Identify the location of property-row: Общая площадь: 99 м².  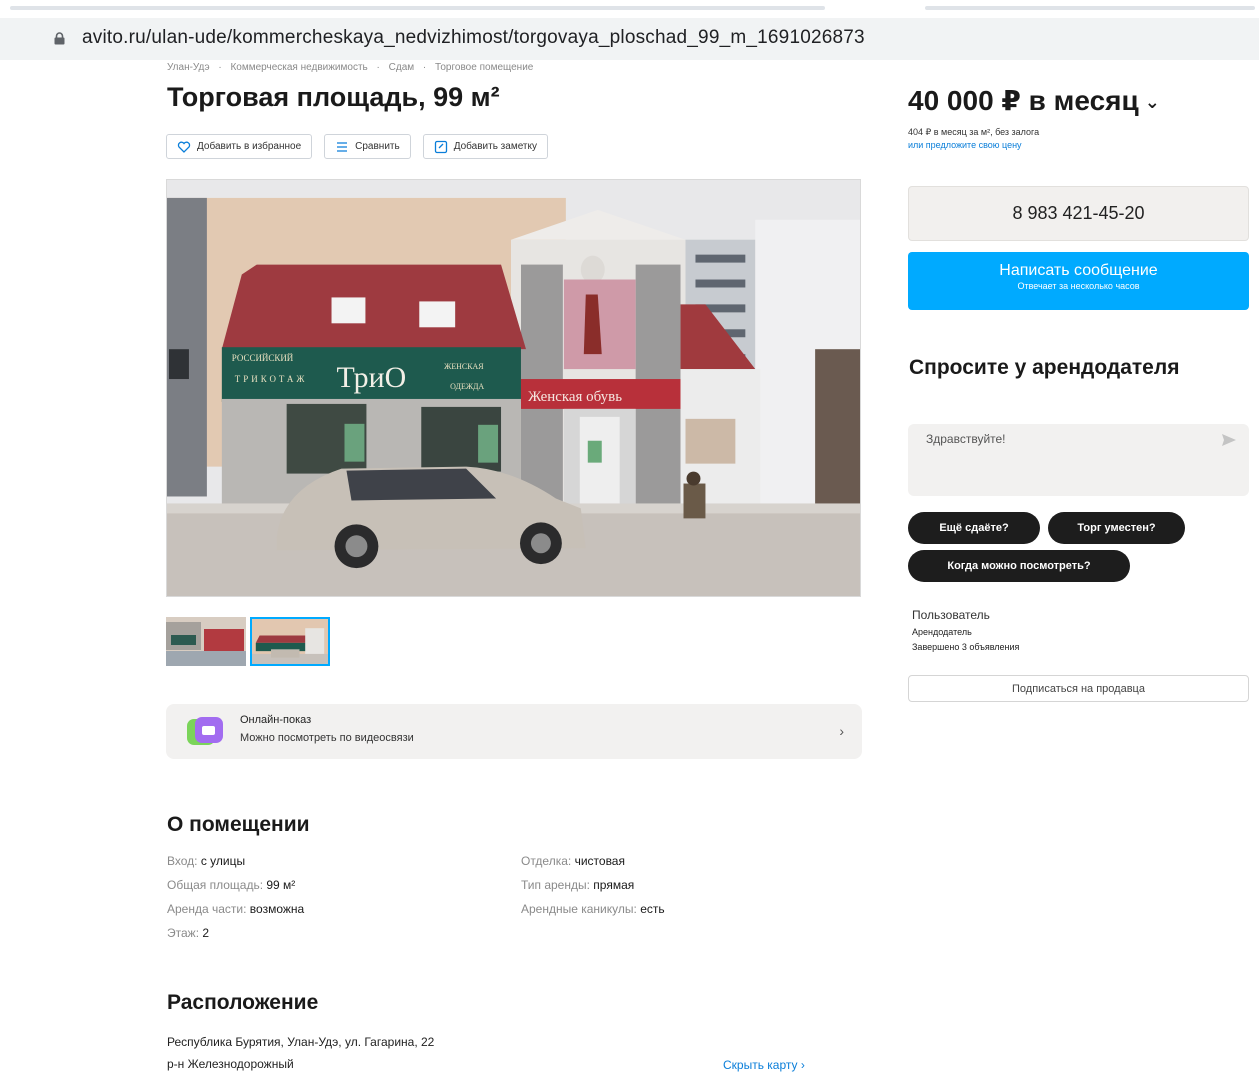
(235, 885).